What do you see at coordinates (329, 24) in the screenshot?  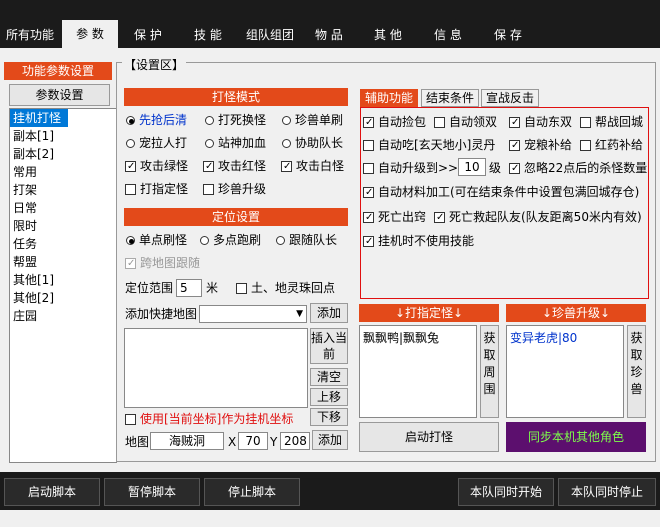 I see `menu-items: 物 品` at bounding box center [329, 24].